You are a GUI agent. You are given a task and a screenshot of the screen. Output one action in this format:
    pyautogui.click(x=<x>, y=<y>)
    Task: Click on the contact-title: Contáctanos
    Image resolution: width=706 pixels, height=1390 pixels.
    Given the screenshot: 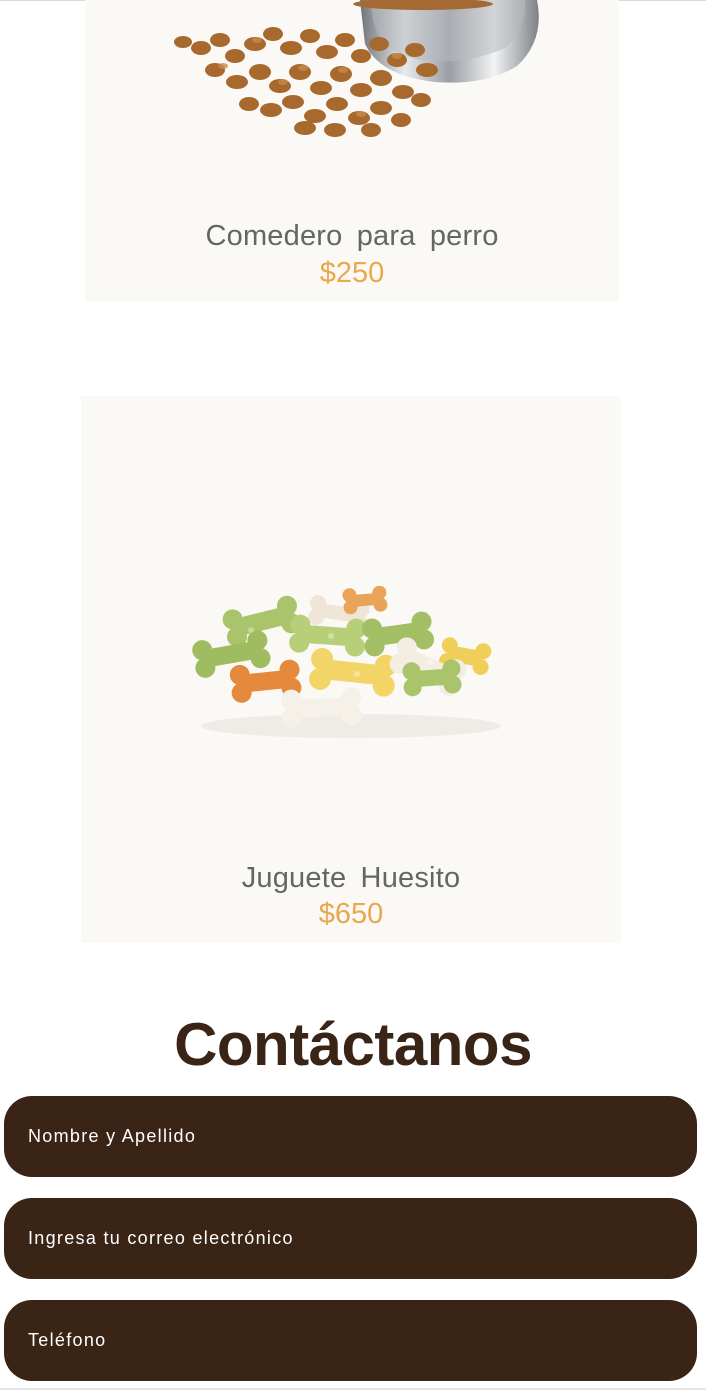 What is the action you would take?
    pyautogui.click(x=353, y=1044)
    